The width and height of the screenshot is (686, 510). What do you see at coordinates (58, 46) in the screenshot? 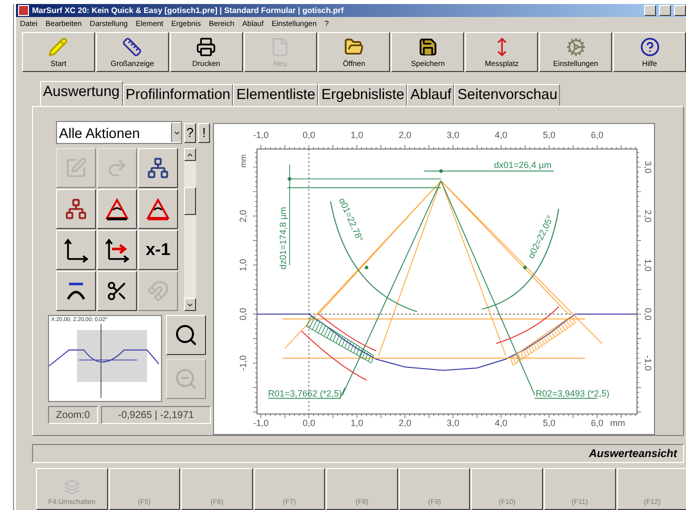
I see `pen-icon` at bounding box center [58, 46].